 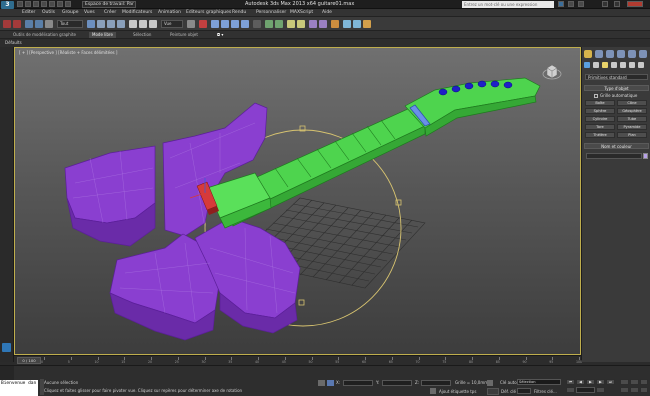 What do you see at coordinates (48, 13) in the screenshot?
I see `menu-outils: Outils` at bounding box center [48, 13].